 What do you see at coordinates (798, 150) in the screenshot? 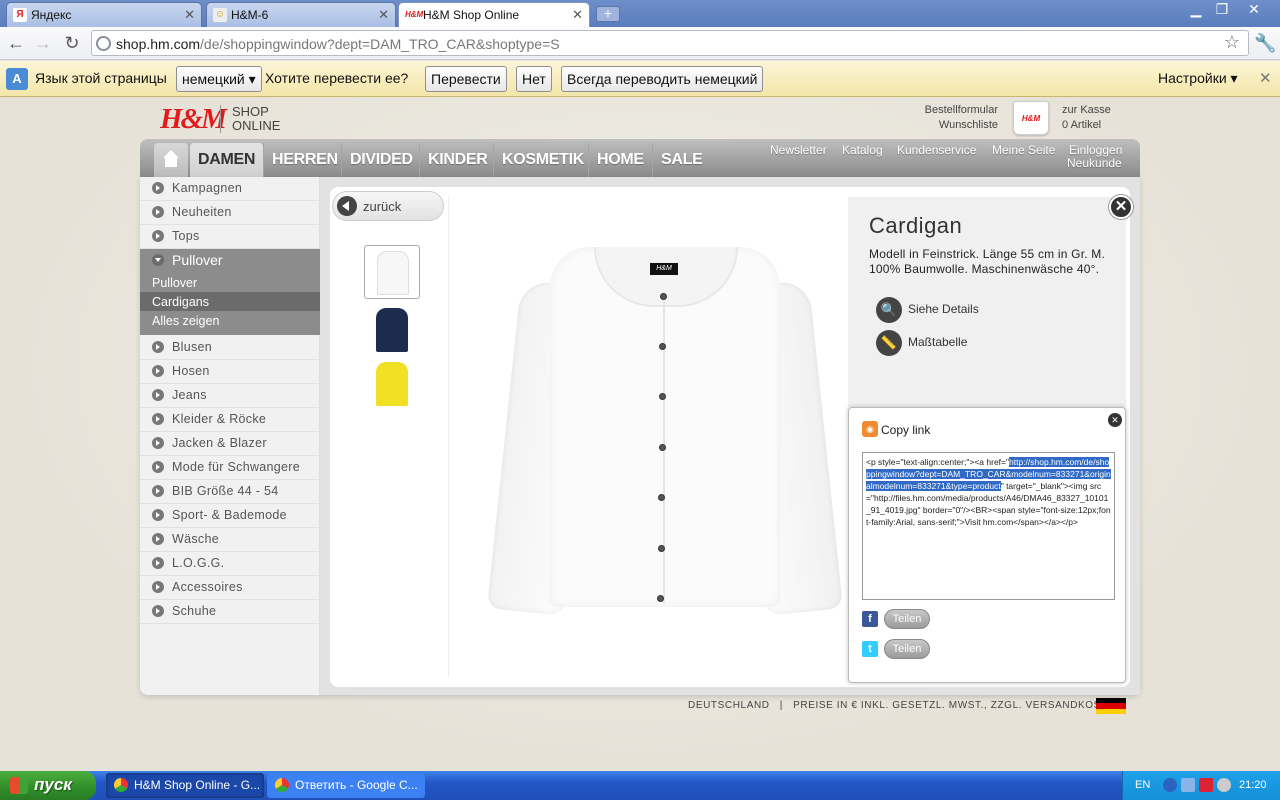
I see `newsletter-link: Newsletter` at bounding box center [798, 150].